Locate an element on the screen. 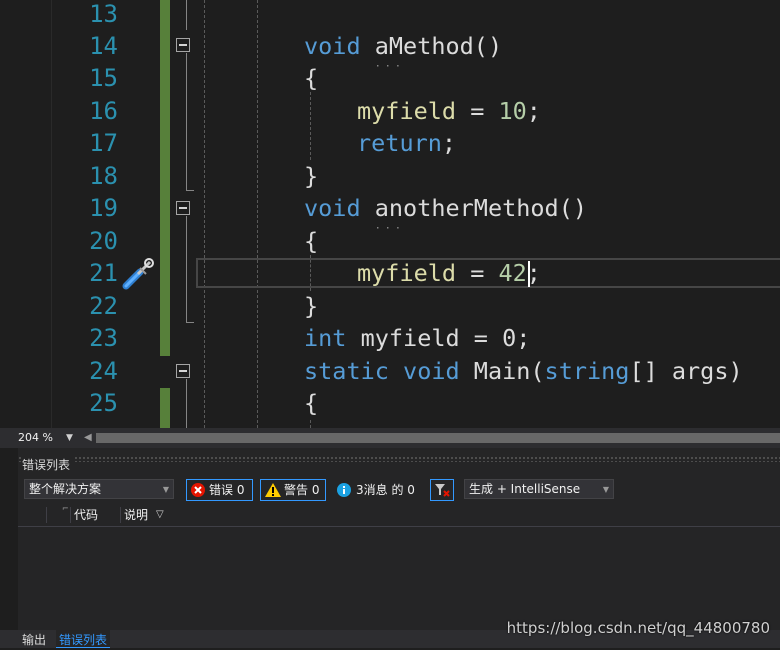 The height and width of the screenshot is (650, 780). column-header-description: 说明 is located at coordinates (136, 515).